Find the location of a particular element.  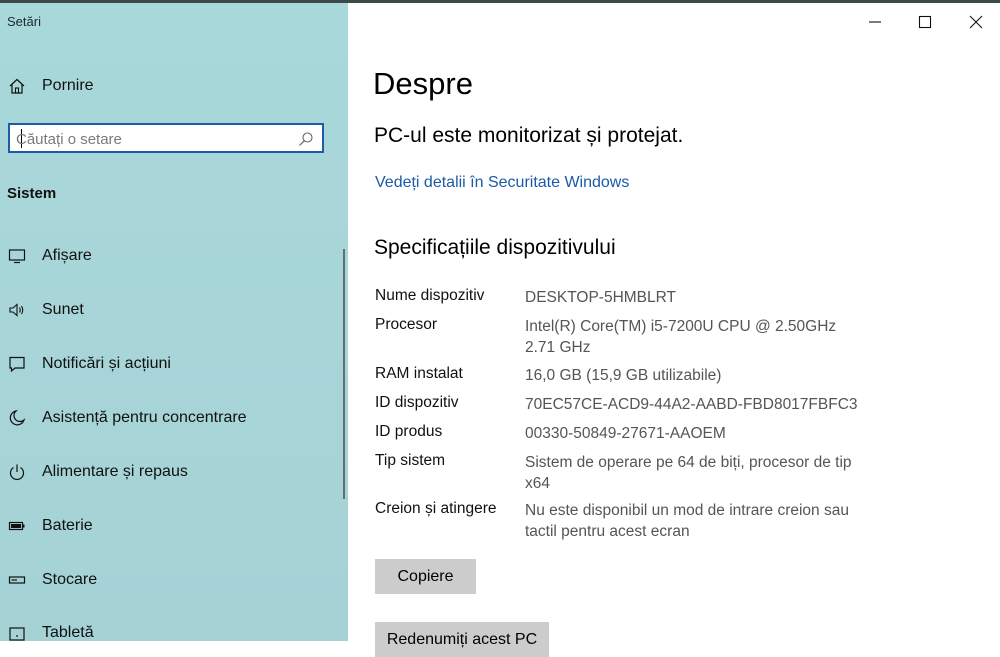

app-title: Setări is located at coordinates (24, 21).